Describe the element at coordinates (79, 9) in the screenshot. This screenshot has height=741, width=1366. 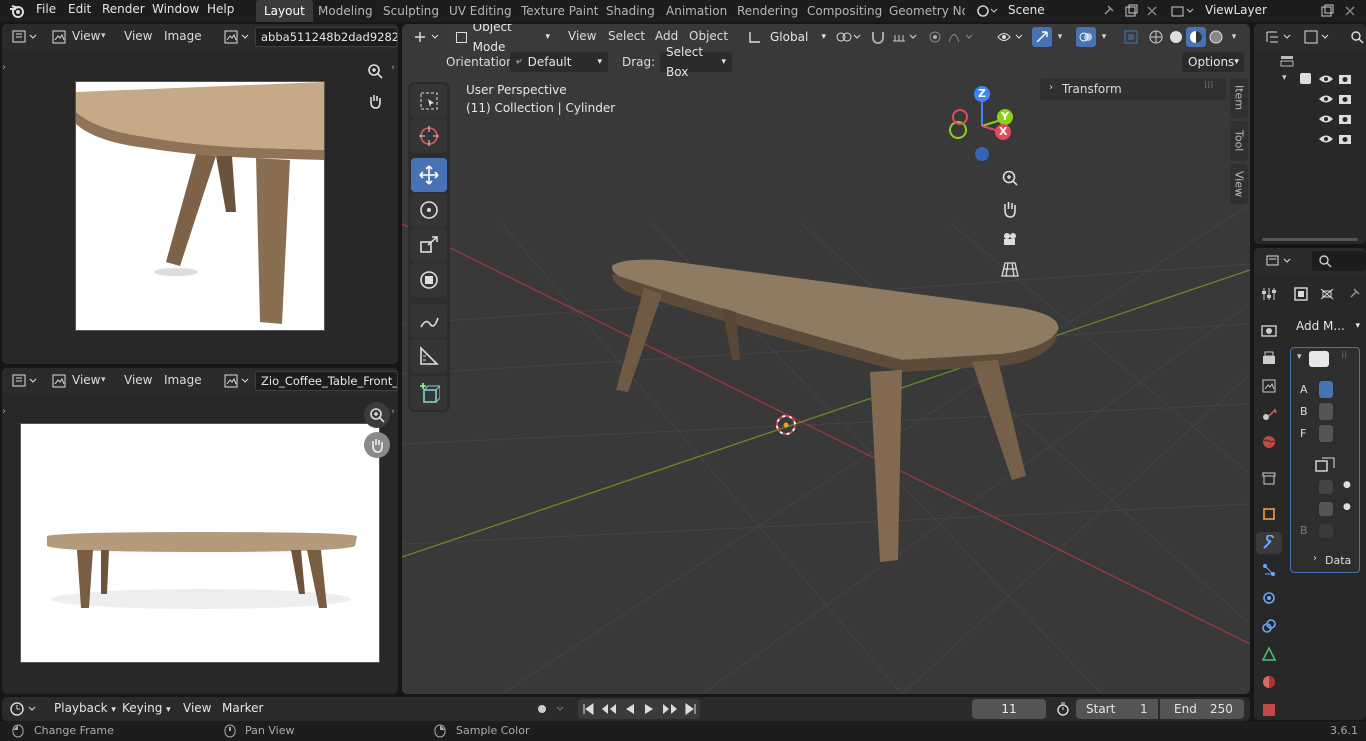
I see `menu-edit: Edit` at that location.